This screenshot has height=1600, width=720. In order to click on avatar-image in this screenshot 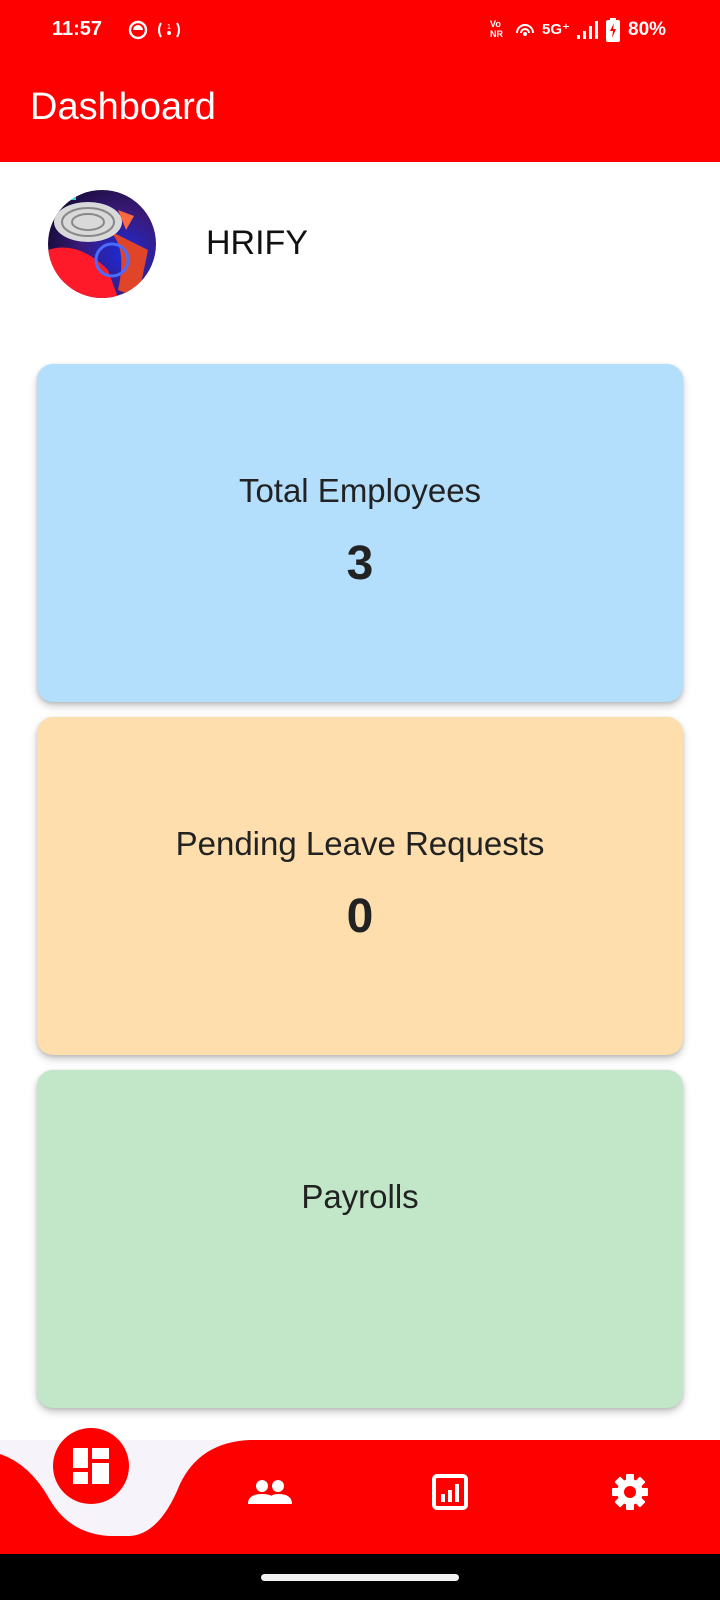, I will do `click(102, 244)`.